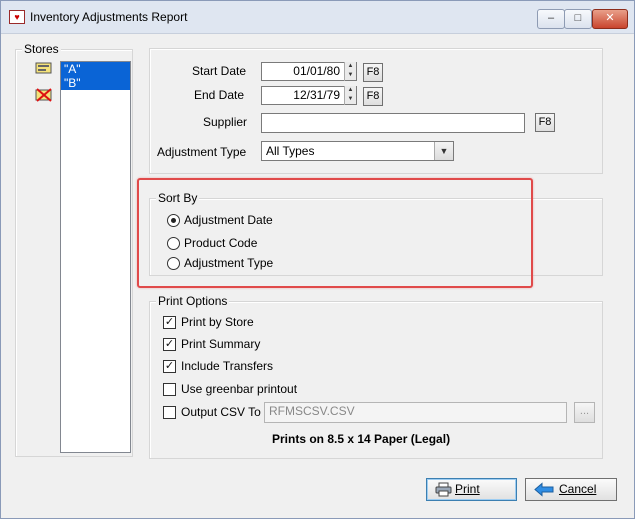 The image size is (635, 519). Describe the element at coordinates (578, 489) in the screenshot. I see `cancel-button-label: Cancel` at that location.